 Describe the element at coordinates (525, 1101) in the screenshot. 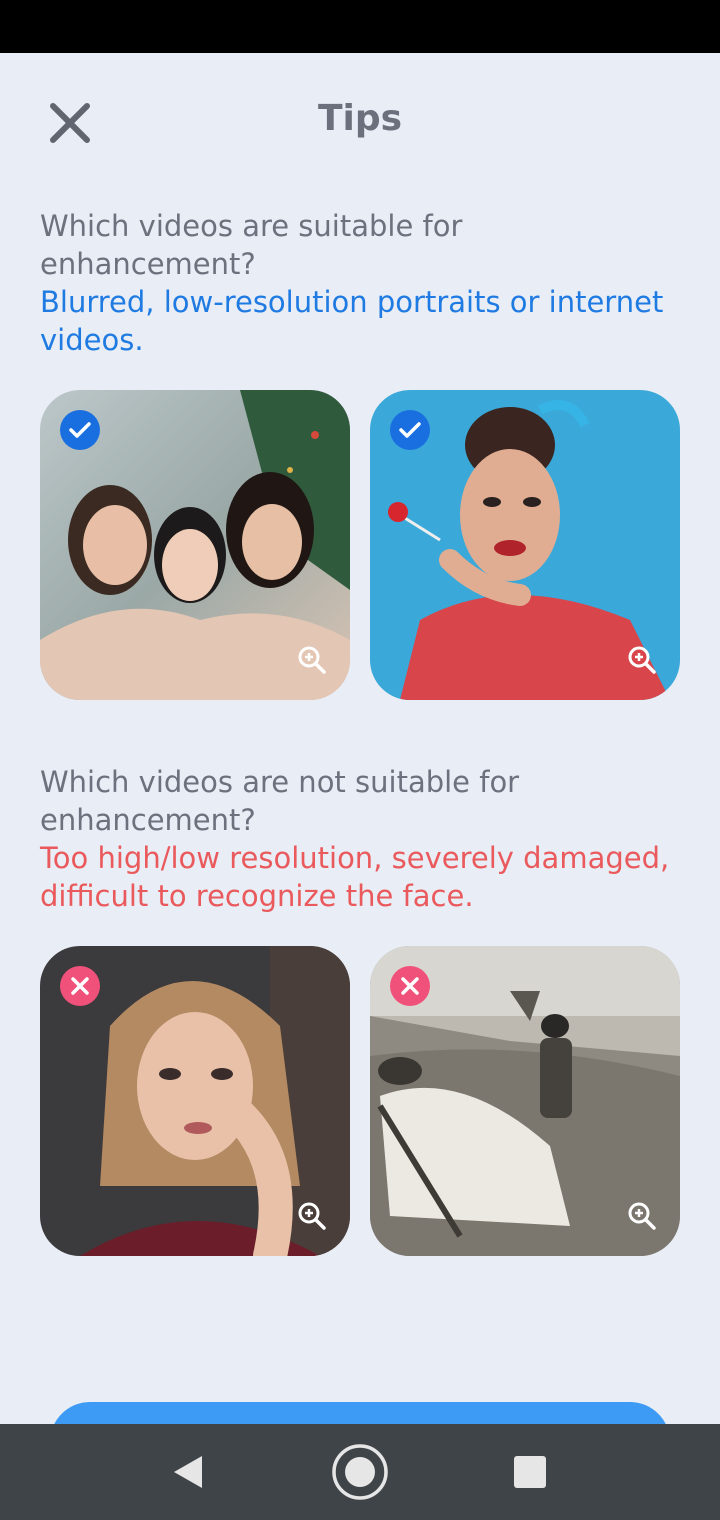

I see `vintage-beach-photo` at that location.